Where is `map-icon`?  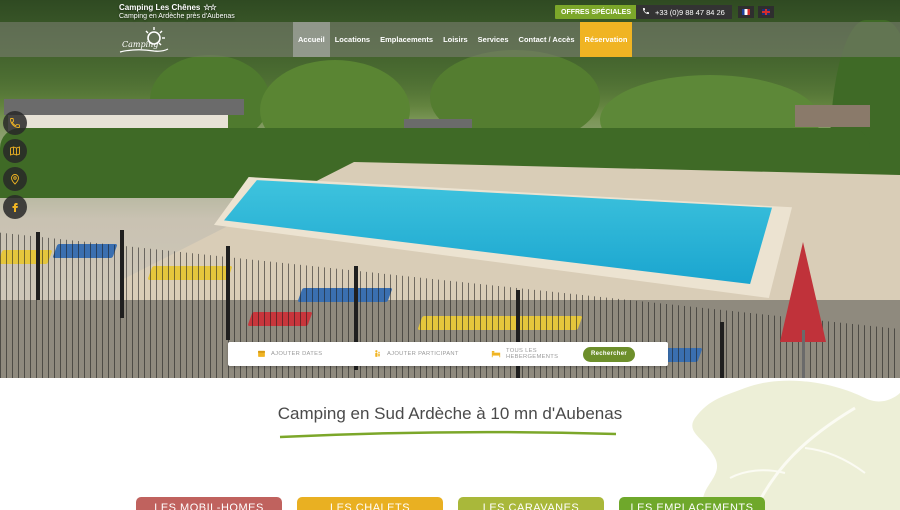
map-icon is located at coordinates (15, 151).